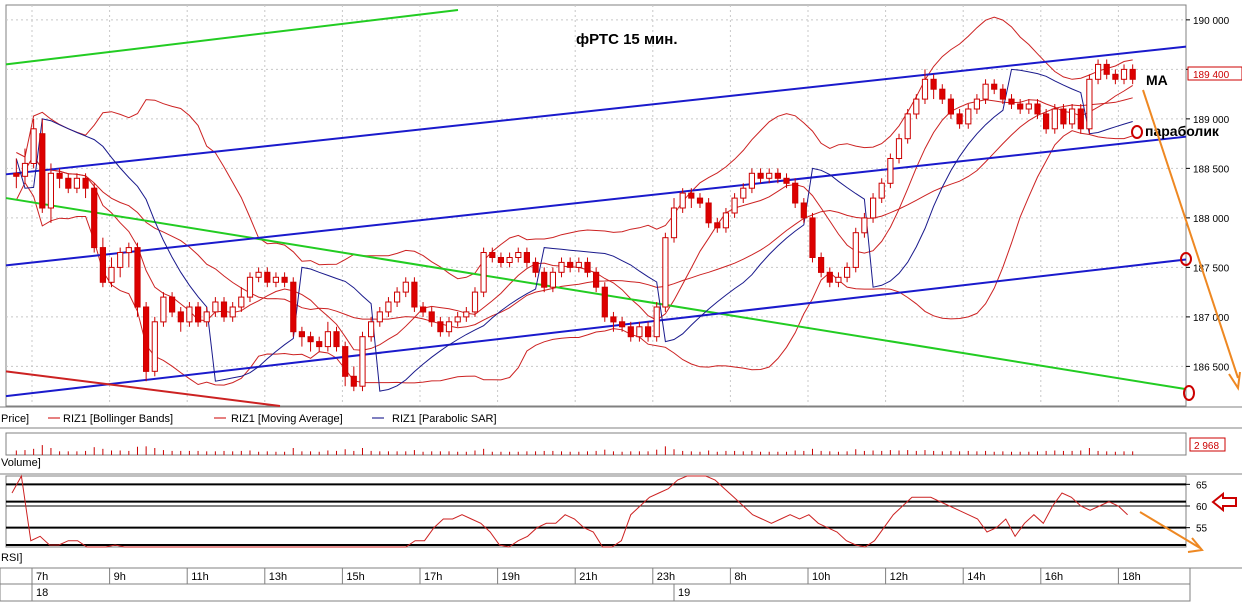 The width and height of the screenshot is (1242, 605). Describe the element at coordinates (1224, 502) in the screenshot. I see `rsi-level-arrow-icon` at that location.